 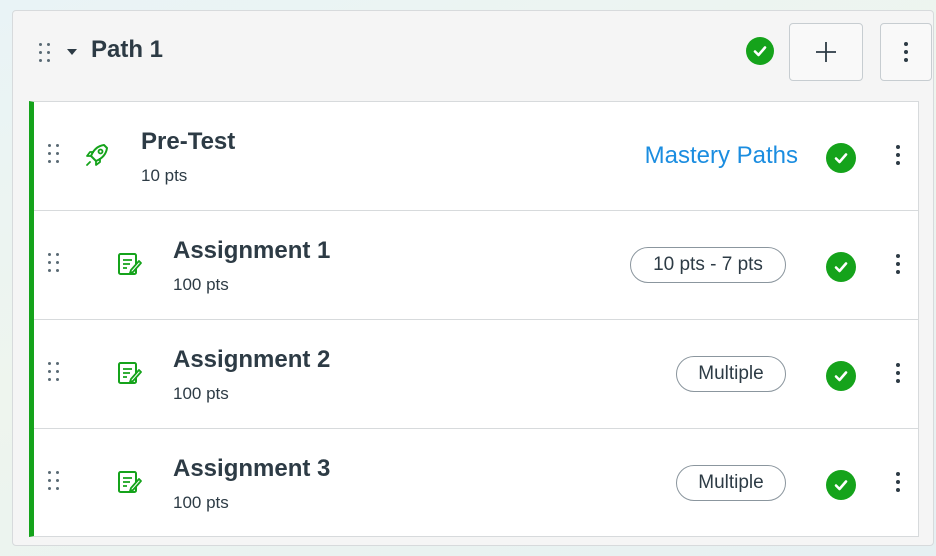 What do you see at coordinates (72, 52) in the screenshot?
I see `collapse-caret-icon` at bounding box center [72, 52].